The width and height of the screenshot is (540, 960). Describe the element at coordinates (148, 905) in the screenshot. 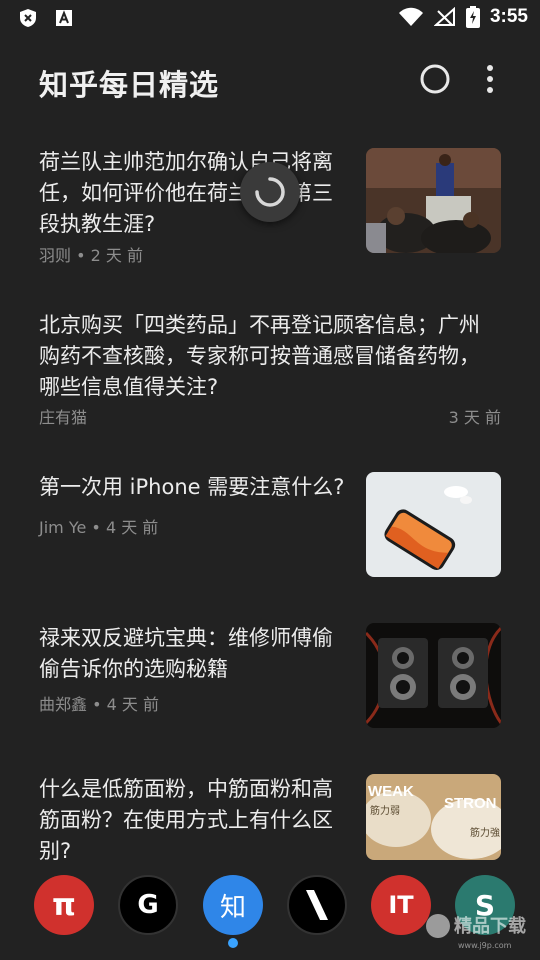

I see `source-g-button: G` at that location.